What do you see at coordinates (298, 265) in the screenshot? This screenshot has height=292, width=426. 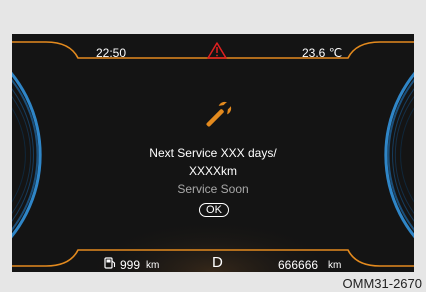 I see `odometer-value: 666666` at bounding box center [298, 265].